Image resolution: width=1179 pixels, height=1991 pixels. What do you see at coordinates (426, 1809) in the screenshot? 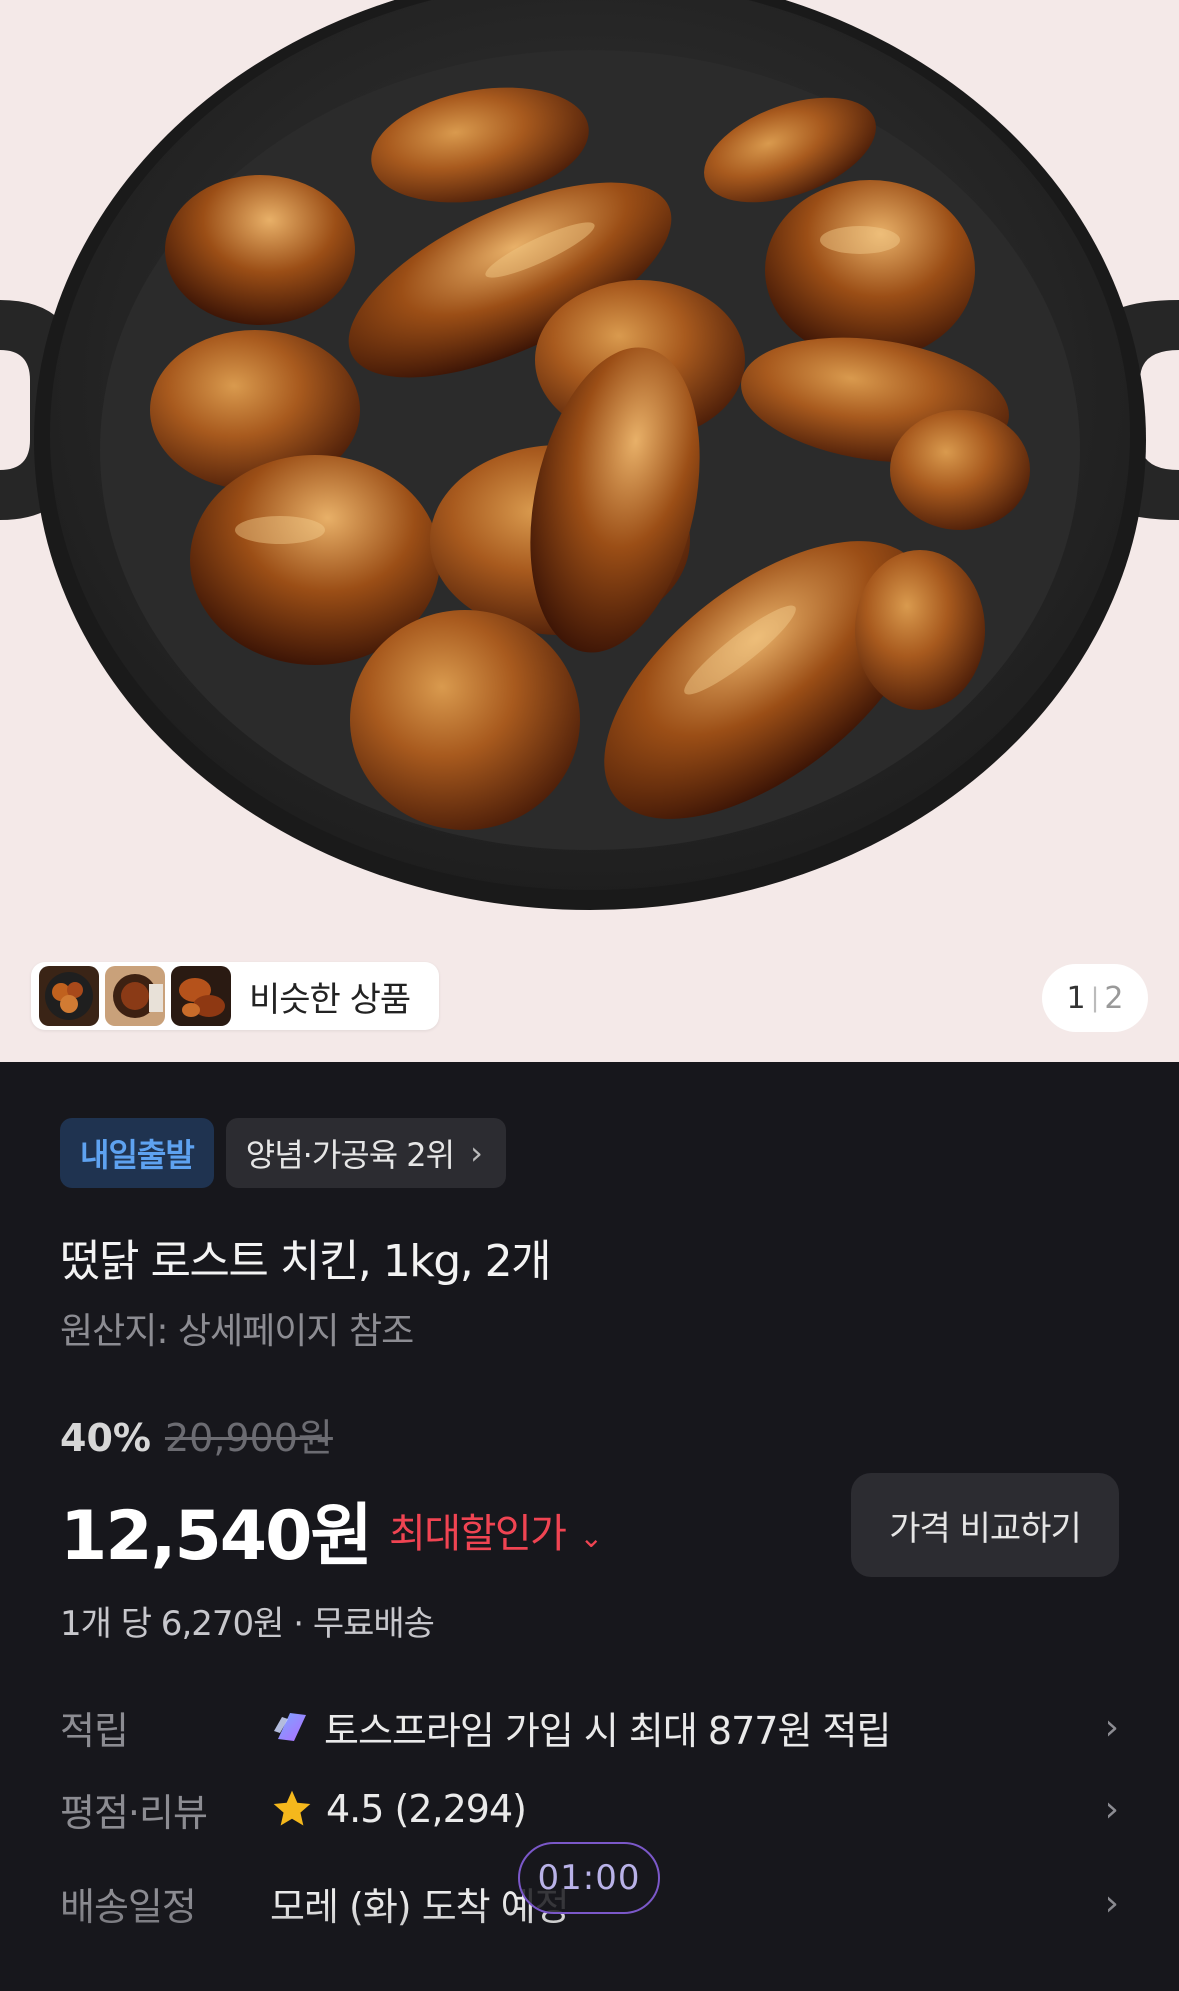
I see `rating-value: 4.5 (2,294)` at bounding box center [426, 1809].